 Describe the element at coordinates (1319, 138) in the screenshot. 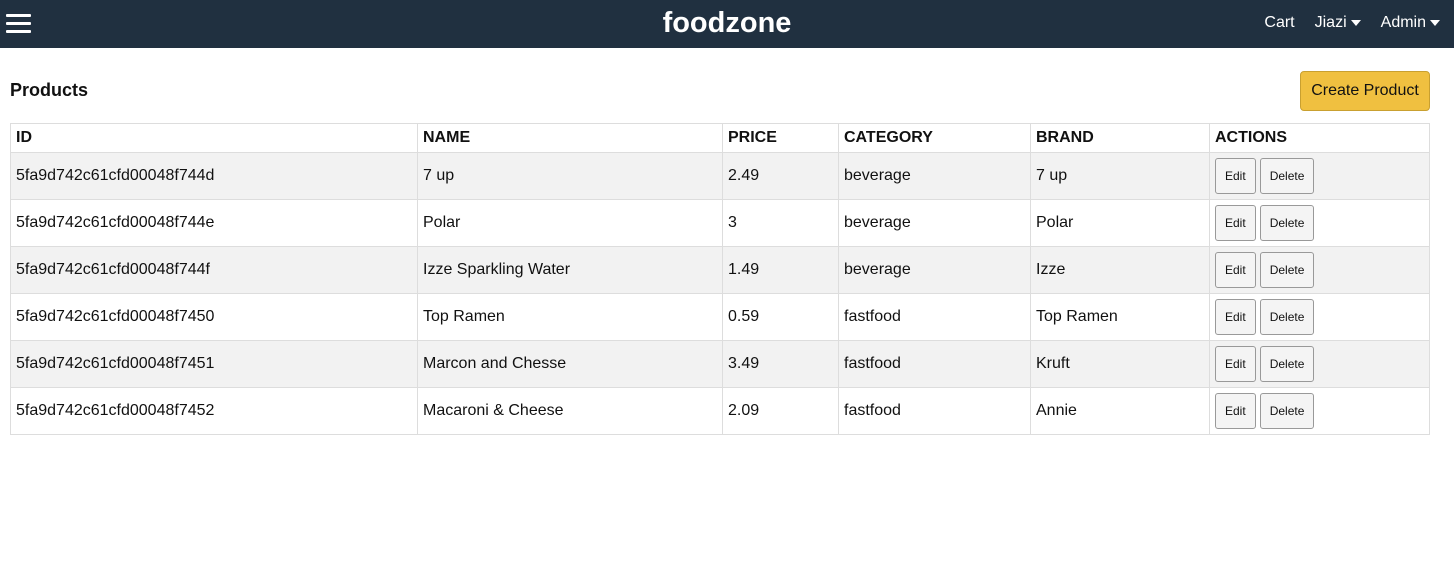

I see `column-header-actions: ACTIONS` at that location.